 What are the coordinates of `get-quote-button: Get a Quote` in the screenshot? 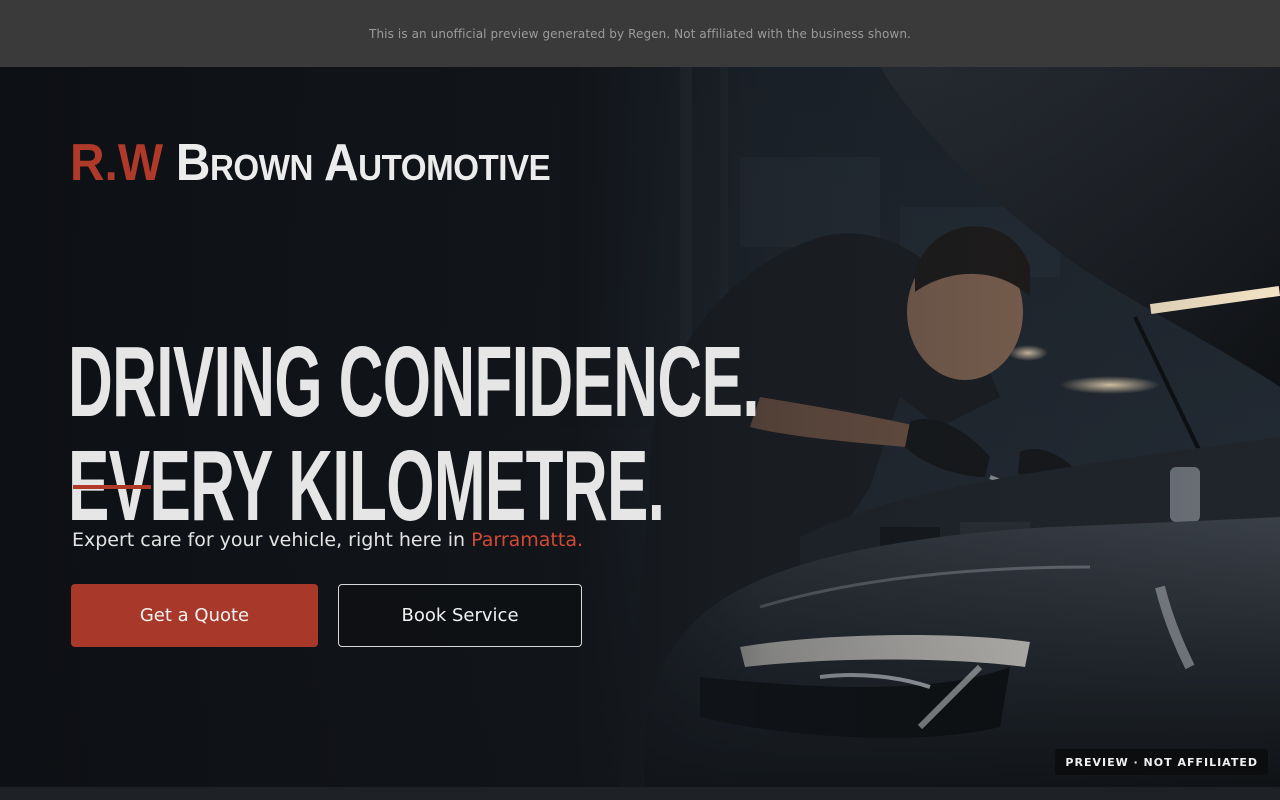 It's located at (194, 615).